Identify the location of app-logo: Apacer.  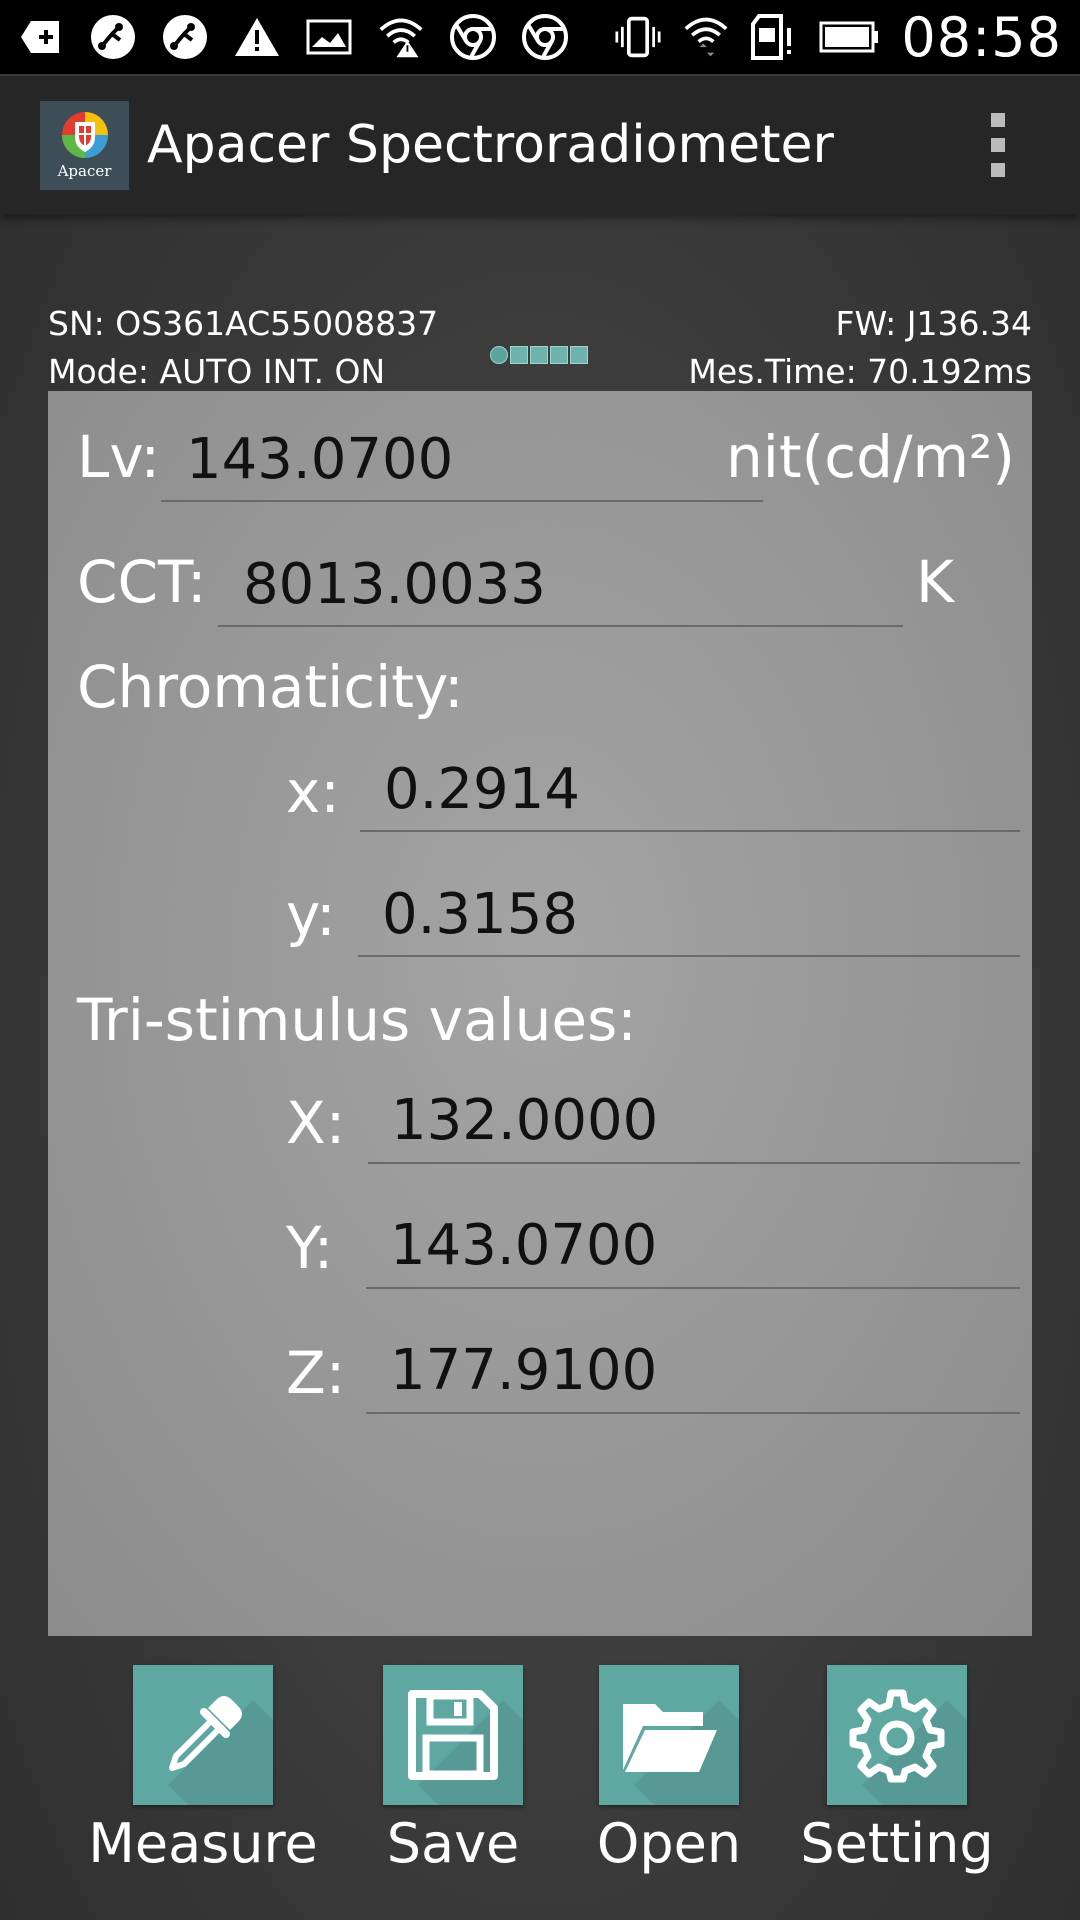
(84, 145).